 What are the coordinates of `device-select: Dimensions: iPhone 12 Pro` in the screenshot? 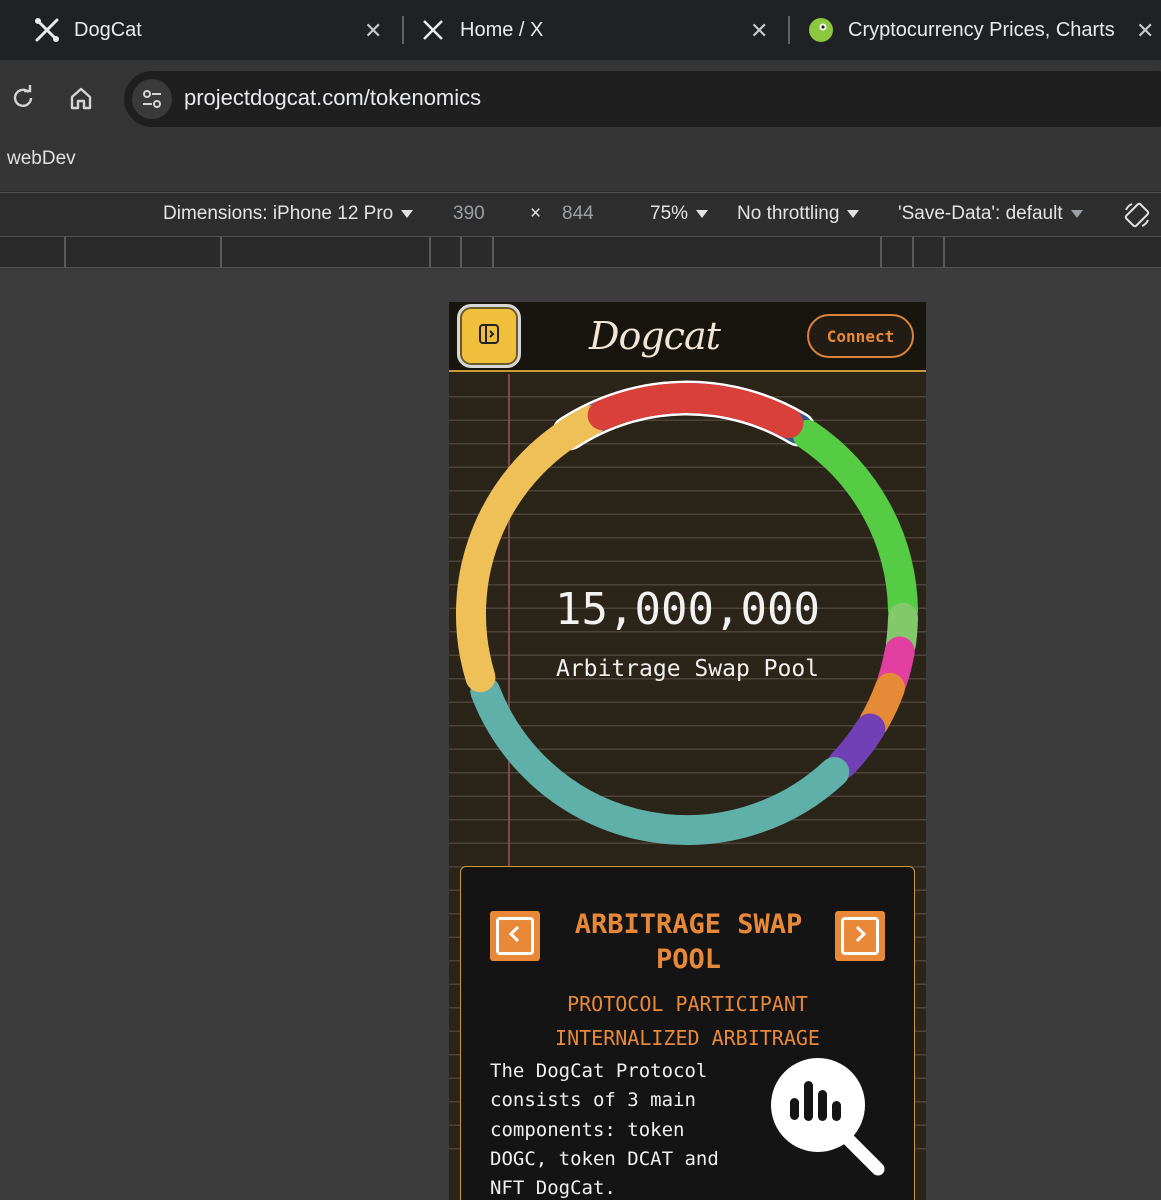 It's located at (288, 214).